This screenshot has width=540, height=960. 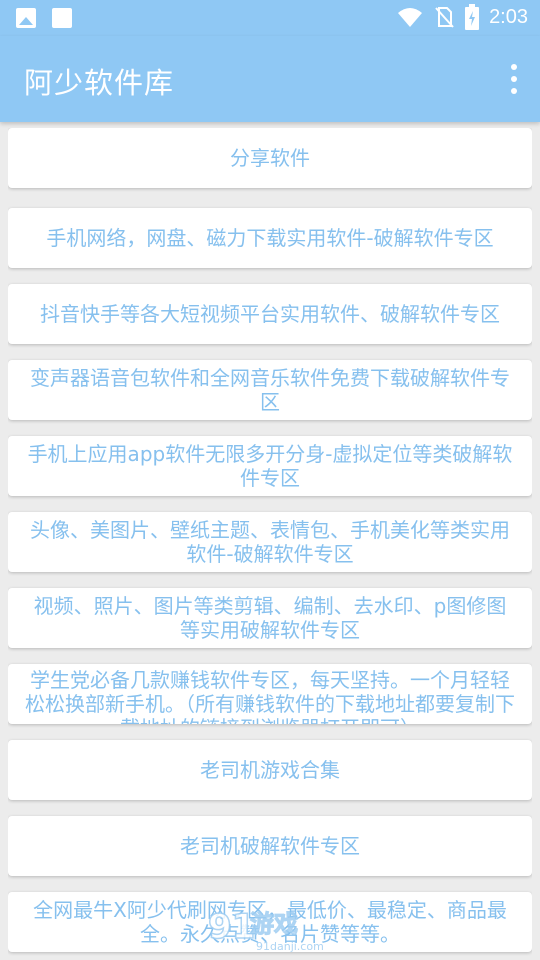 What do you see at coordinates (270, 18) in the screenshot?
I see `status-bar: 2:03` at bounding box center [270, 18].